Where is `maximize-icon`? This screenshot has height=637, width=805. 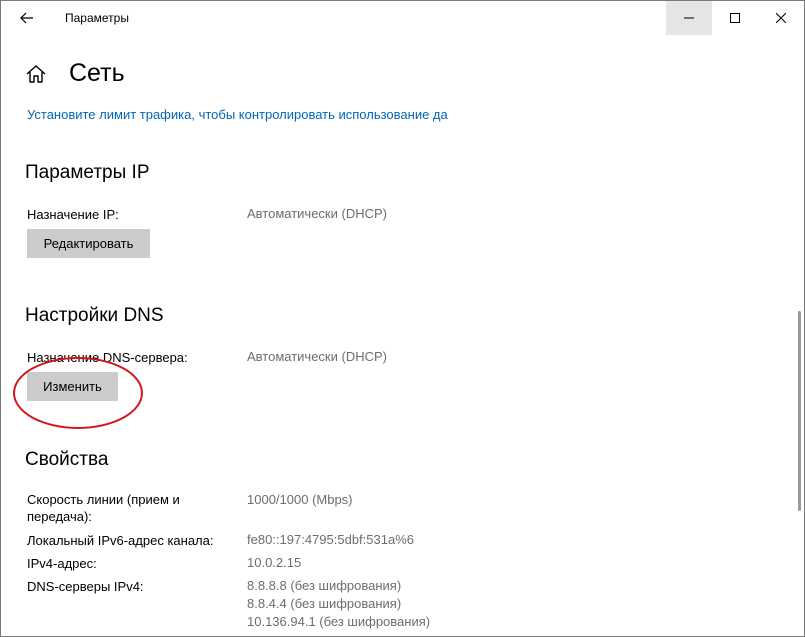
maximize-icon is located at coordinates (735, 18).